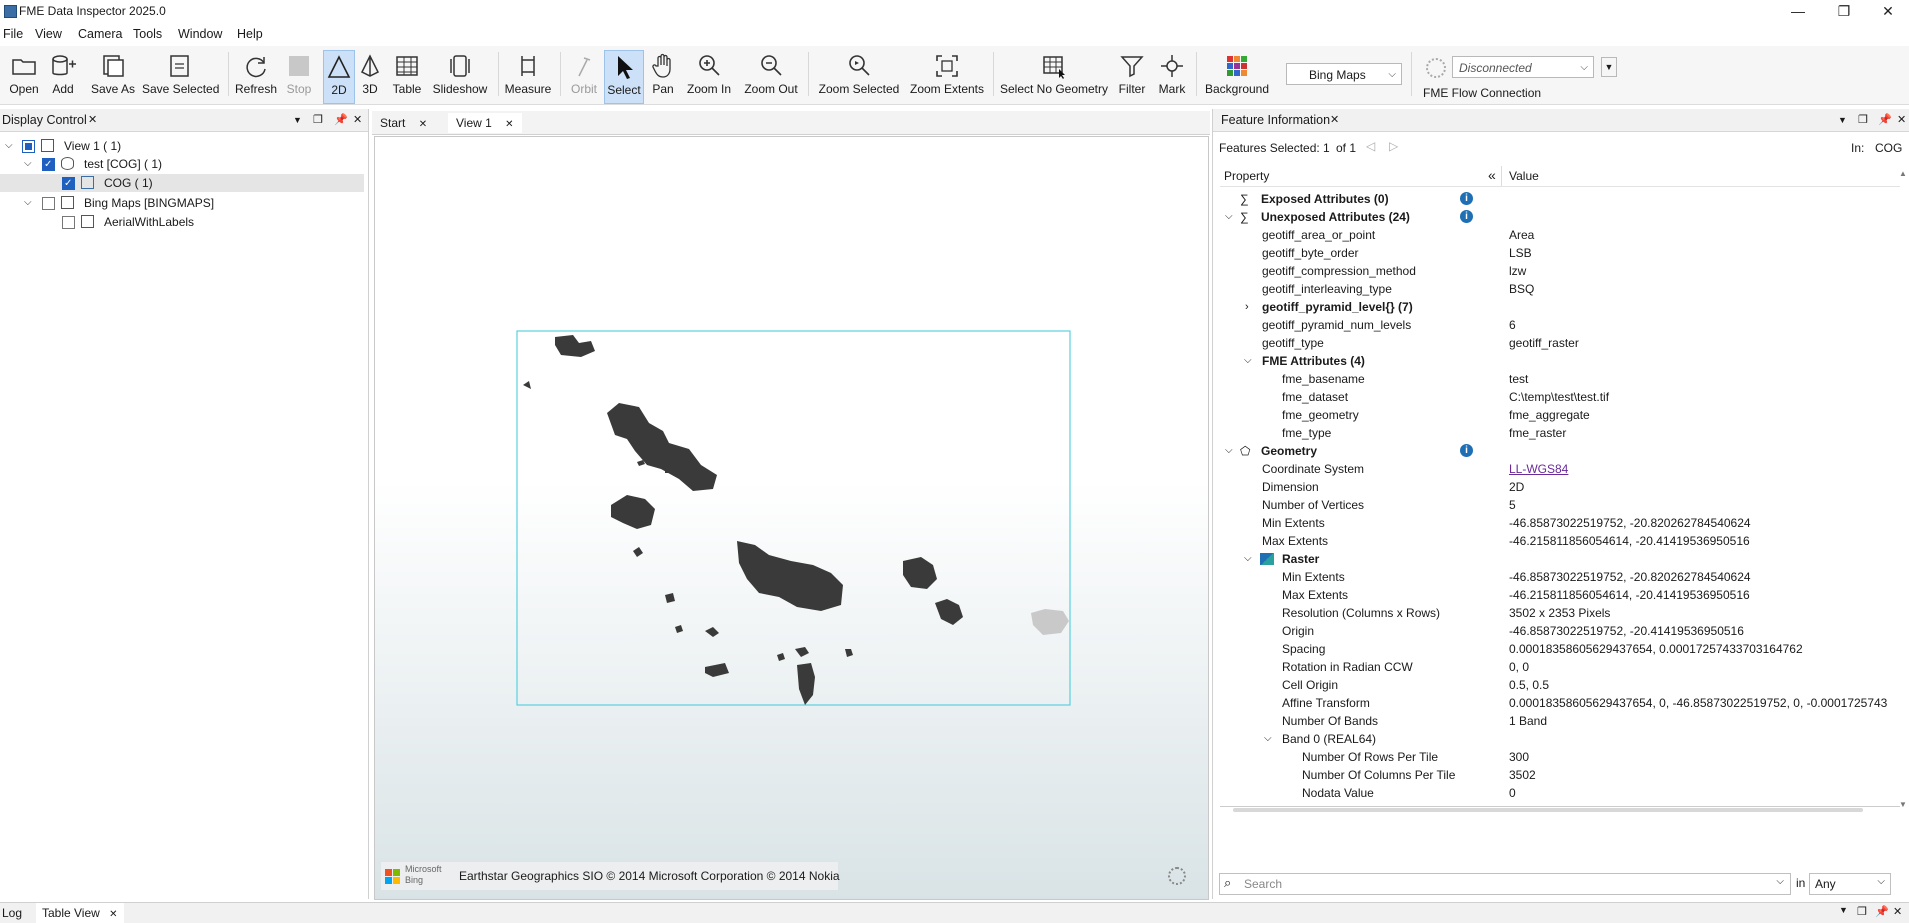  I want to click on property-row: Number Of Bands 1 Band, so click(1554, 721).